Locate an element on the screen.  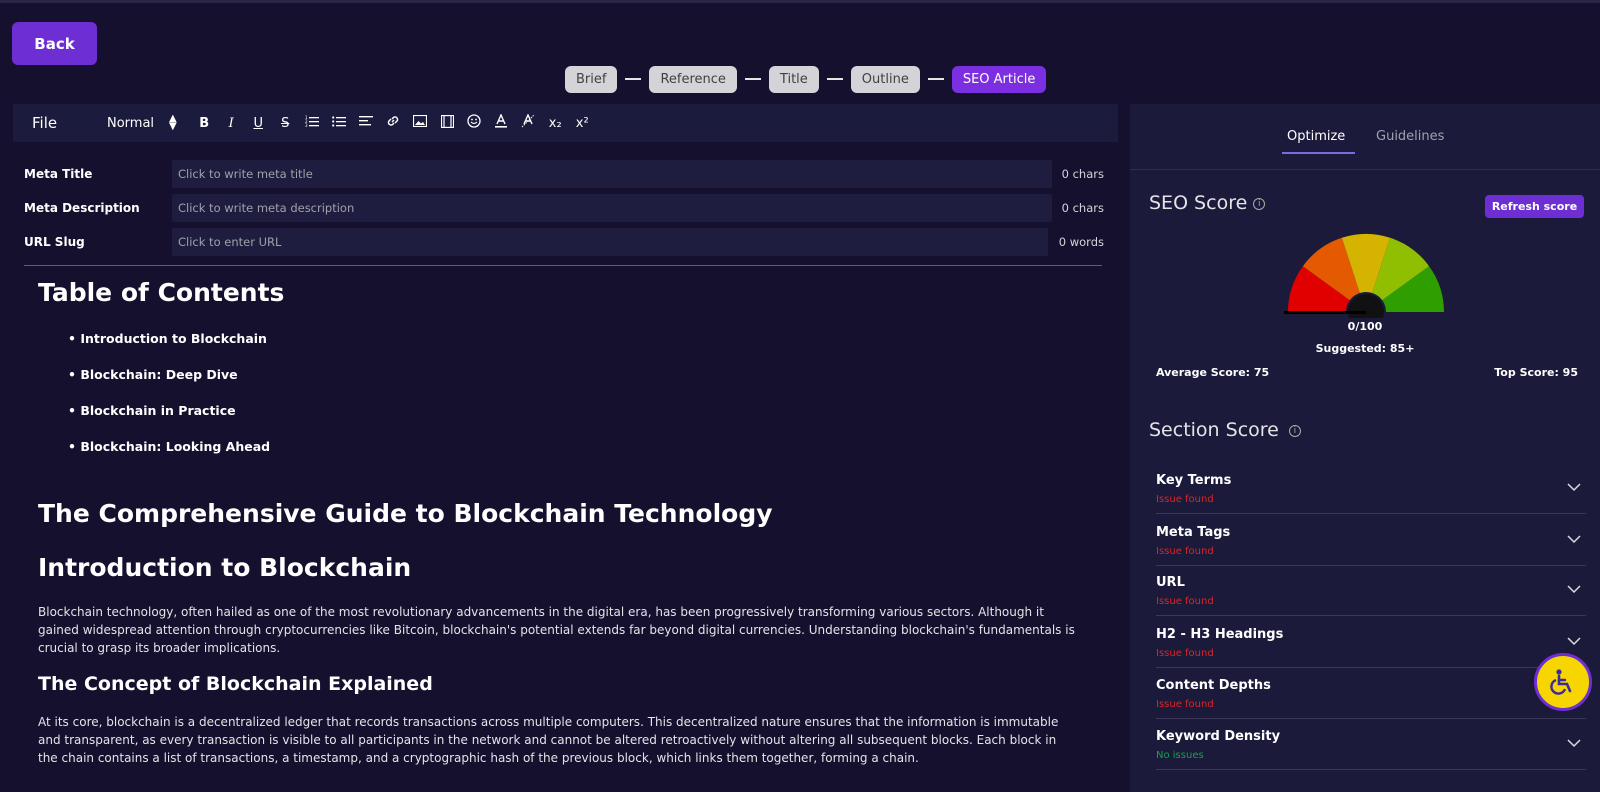
seo-score-title: SEO Score i is located at coordinates (1207, 203).